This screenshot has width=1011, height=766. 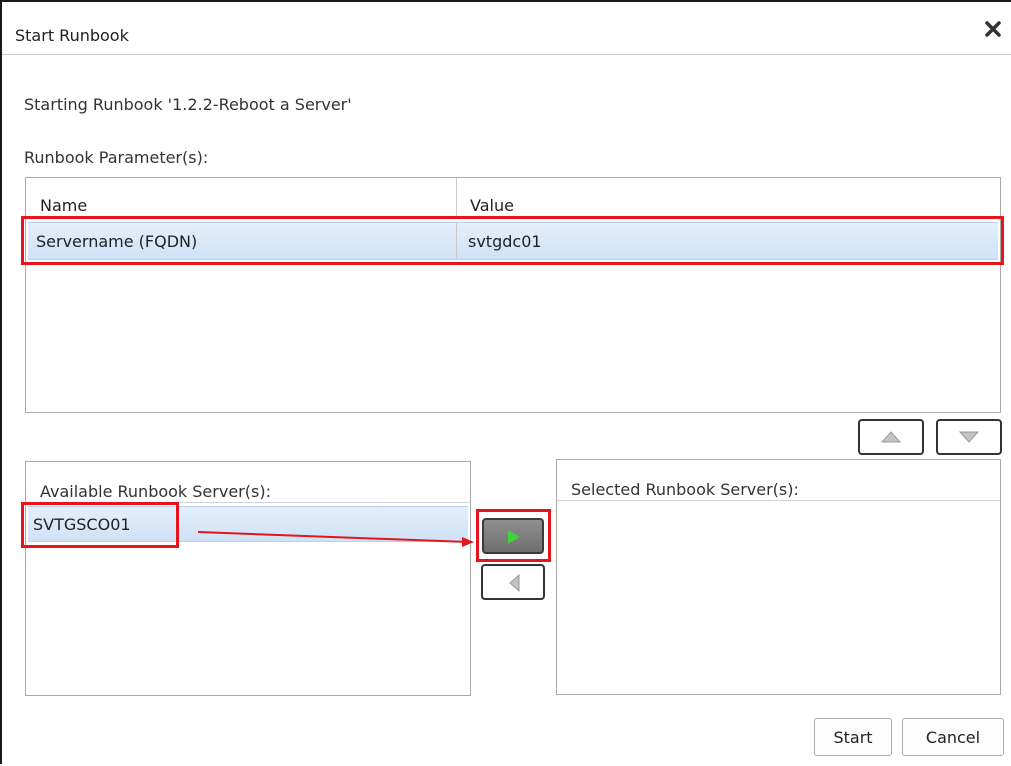 I want to click on selected-servers-panel: Selected Runbook Server(s):, so click(x=778, y=577).